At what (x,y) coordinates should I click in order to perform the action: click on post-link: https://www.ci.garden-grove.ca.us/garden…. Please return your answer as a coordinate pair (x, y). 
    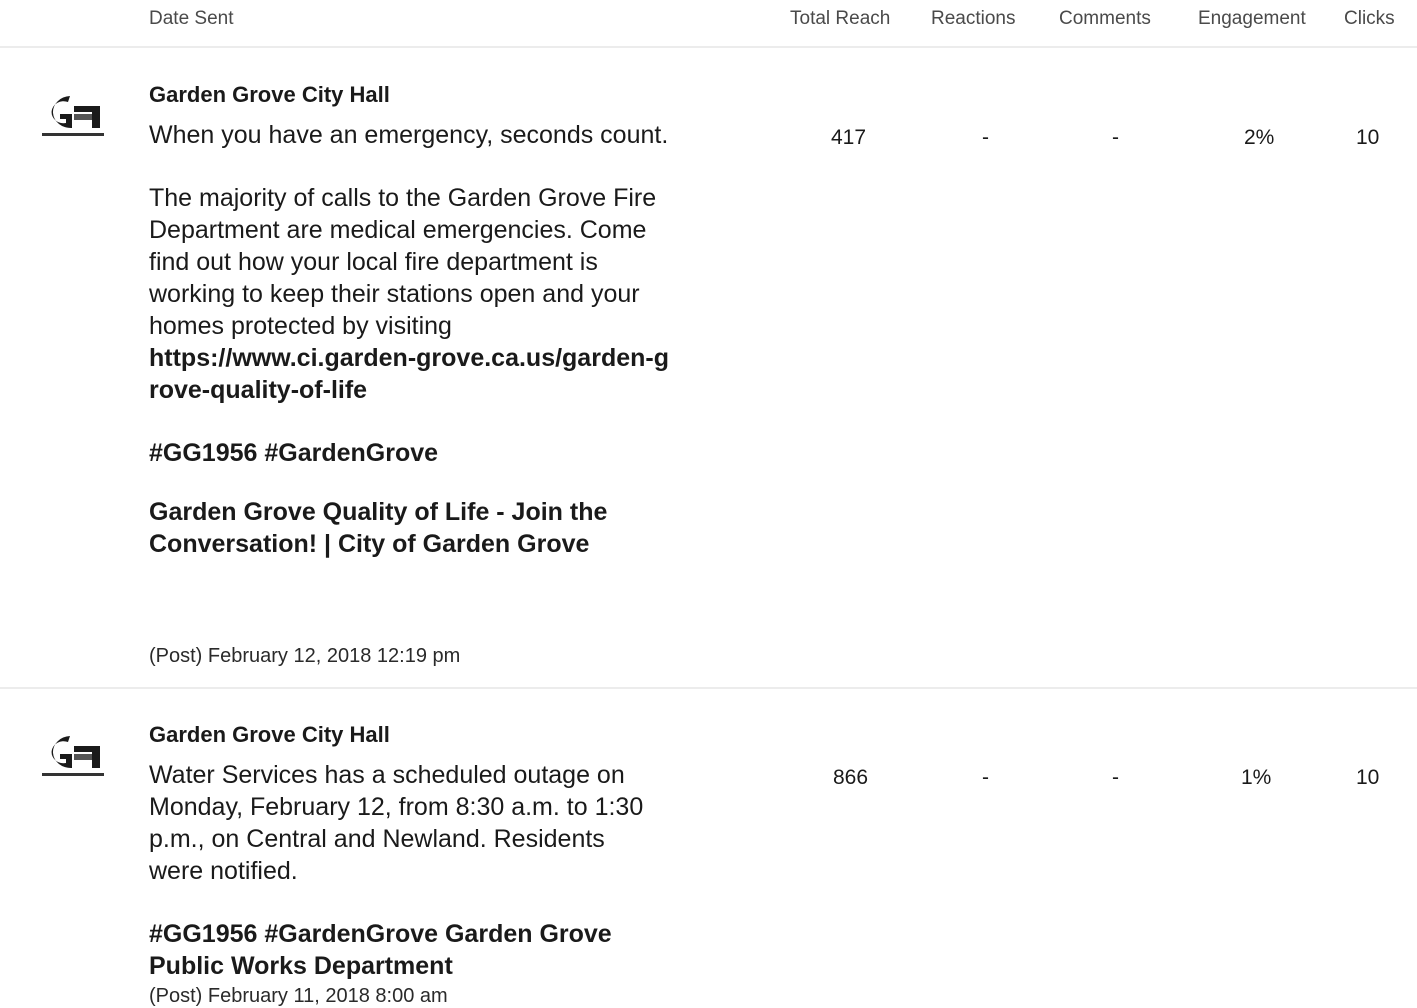
    Looking at the image, I should click on (409, 374).